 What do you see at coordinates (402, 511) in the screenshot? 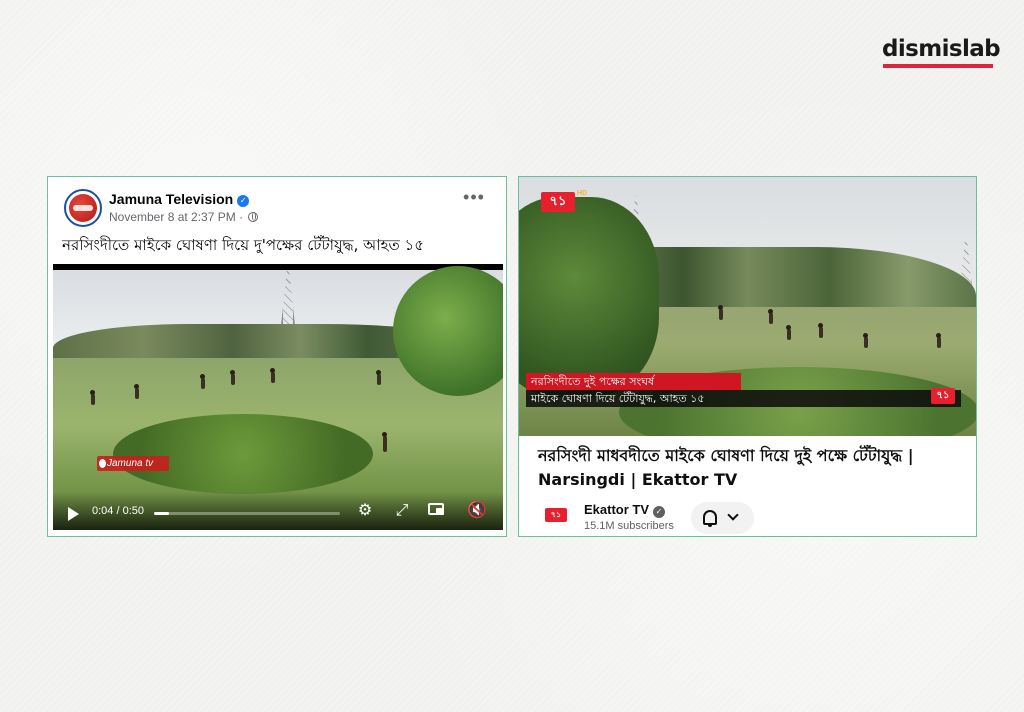
I see `expand-icon: ⤢` at bounding box center [402, 511].